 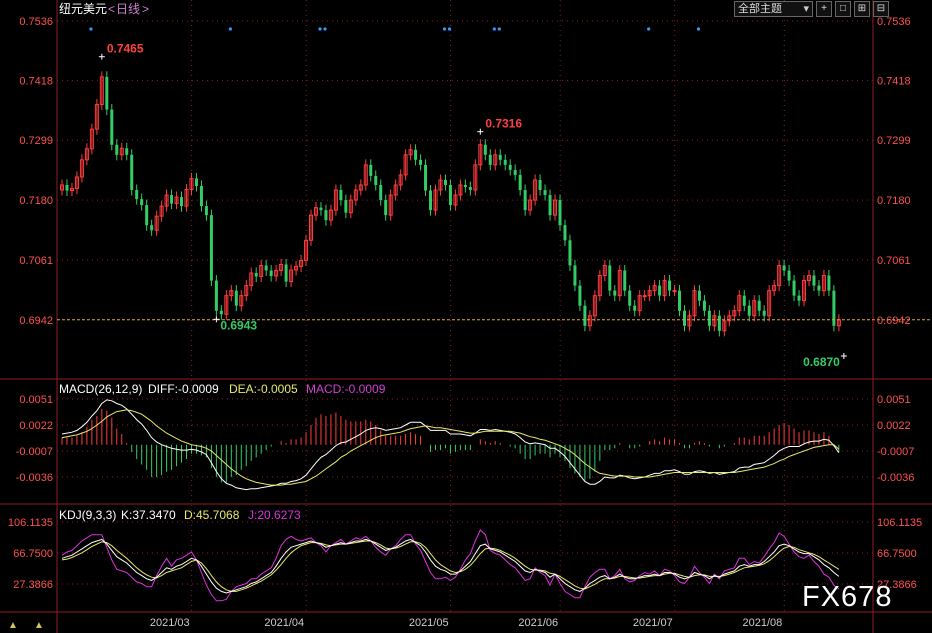 I want to click on kdj-k-value: K:37.3470, so click(x=148, y=515).